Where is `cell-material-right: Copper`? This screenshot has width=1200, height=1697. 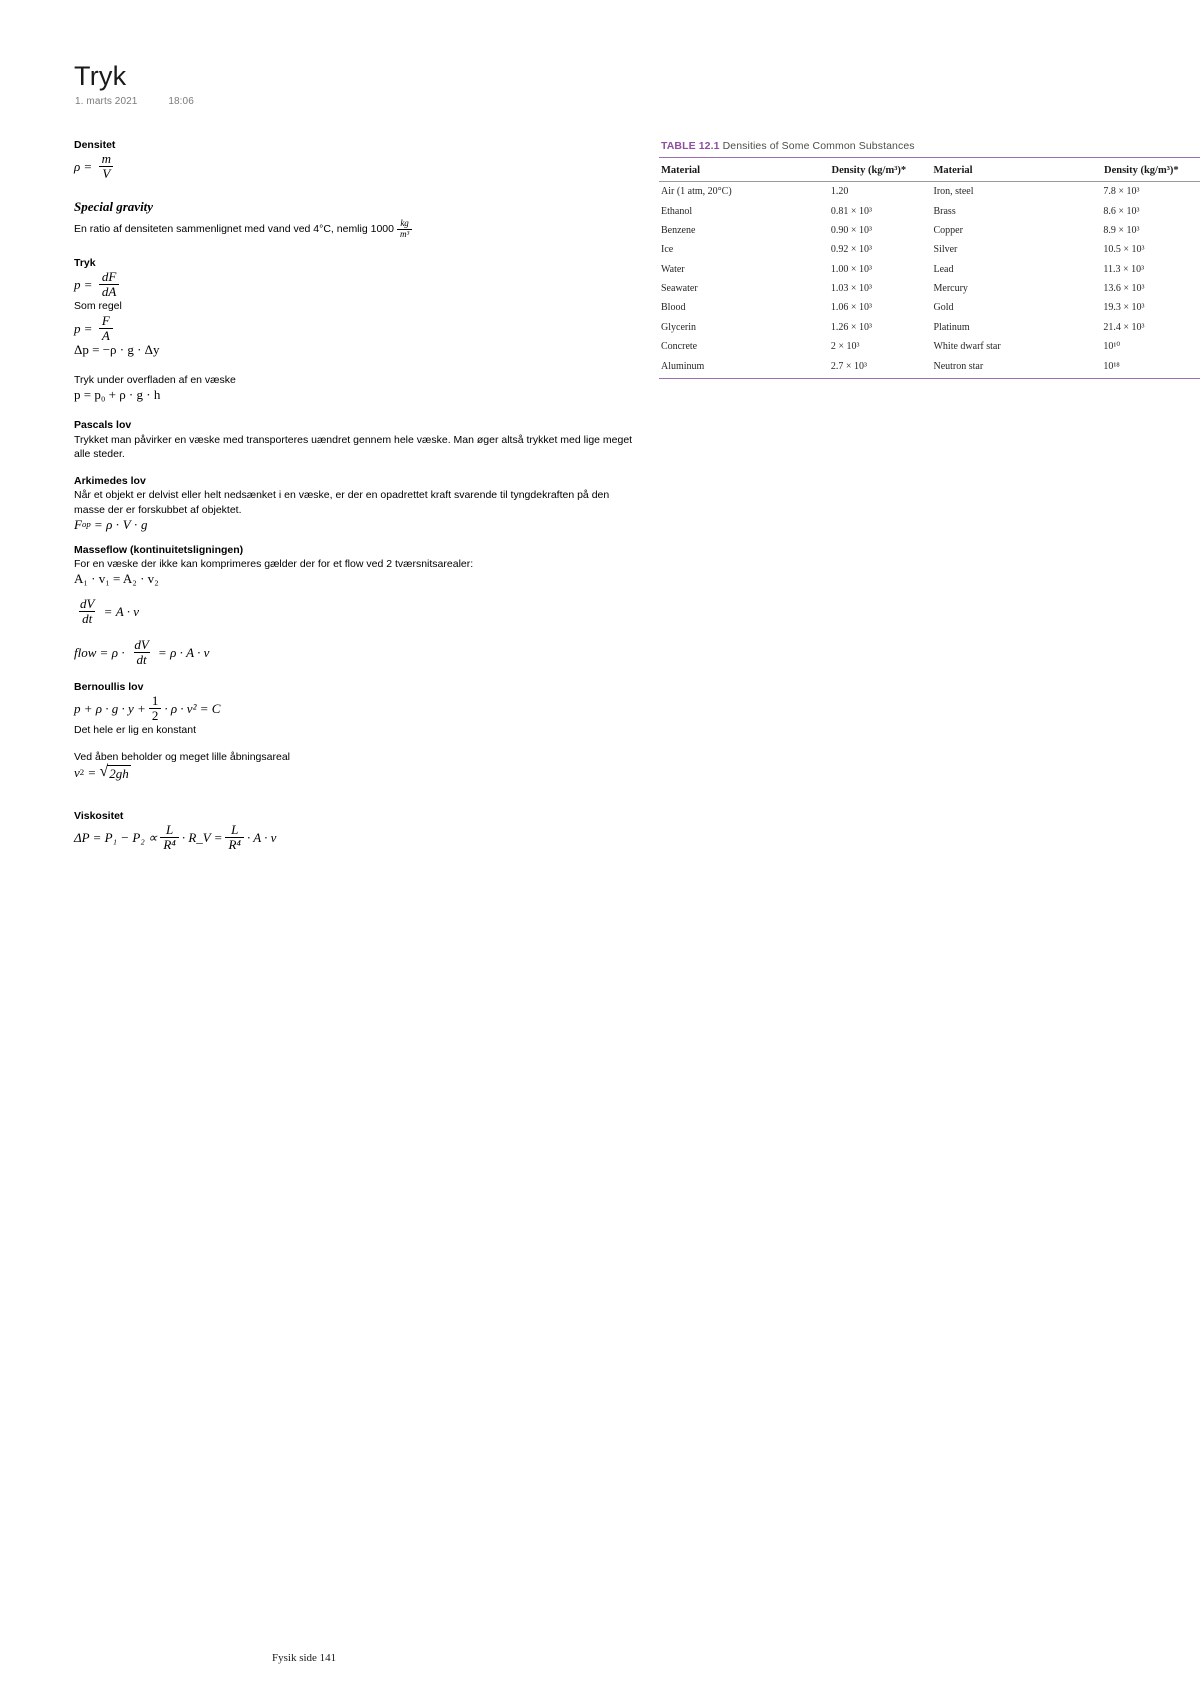
cell-material-right: Copper is located at coordinates (948, 230).